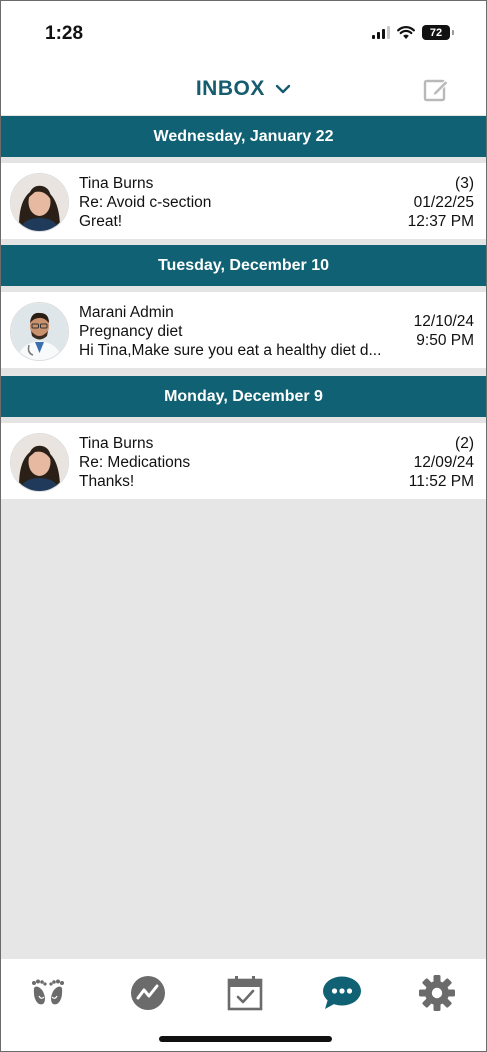 Image resolution: width=487 pixels, height=1052 pixels. I want to click on gear-icon, so click(437, 993).